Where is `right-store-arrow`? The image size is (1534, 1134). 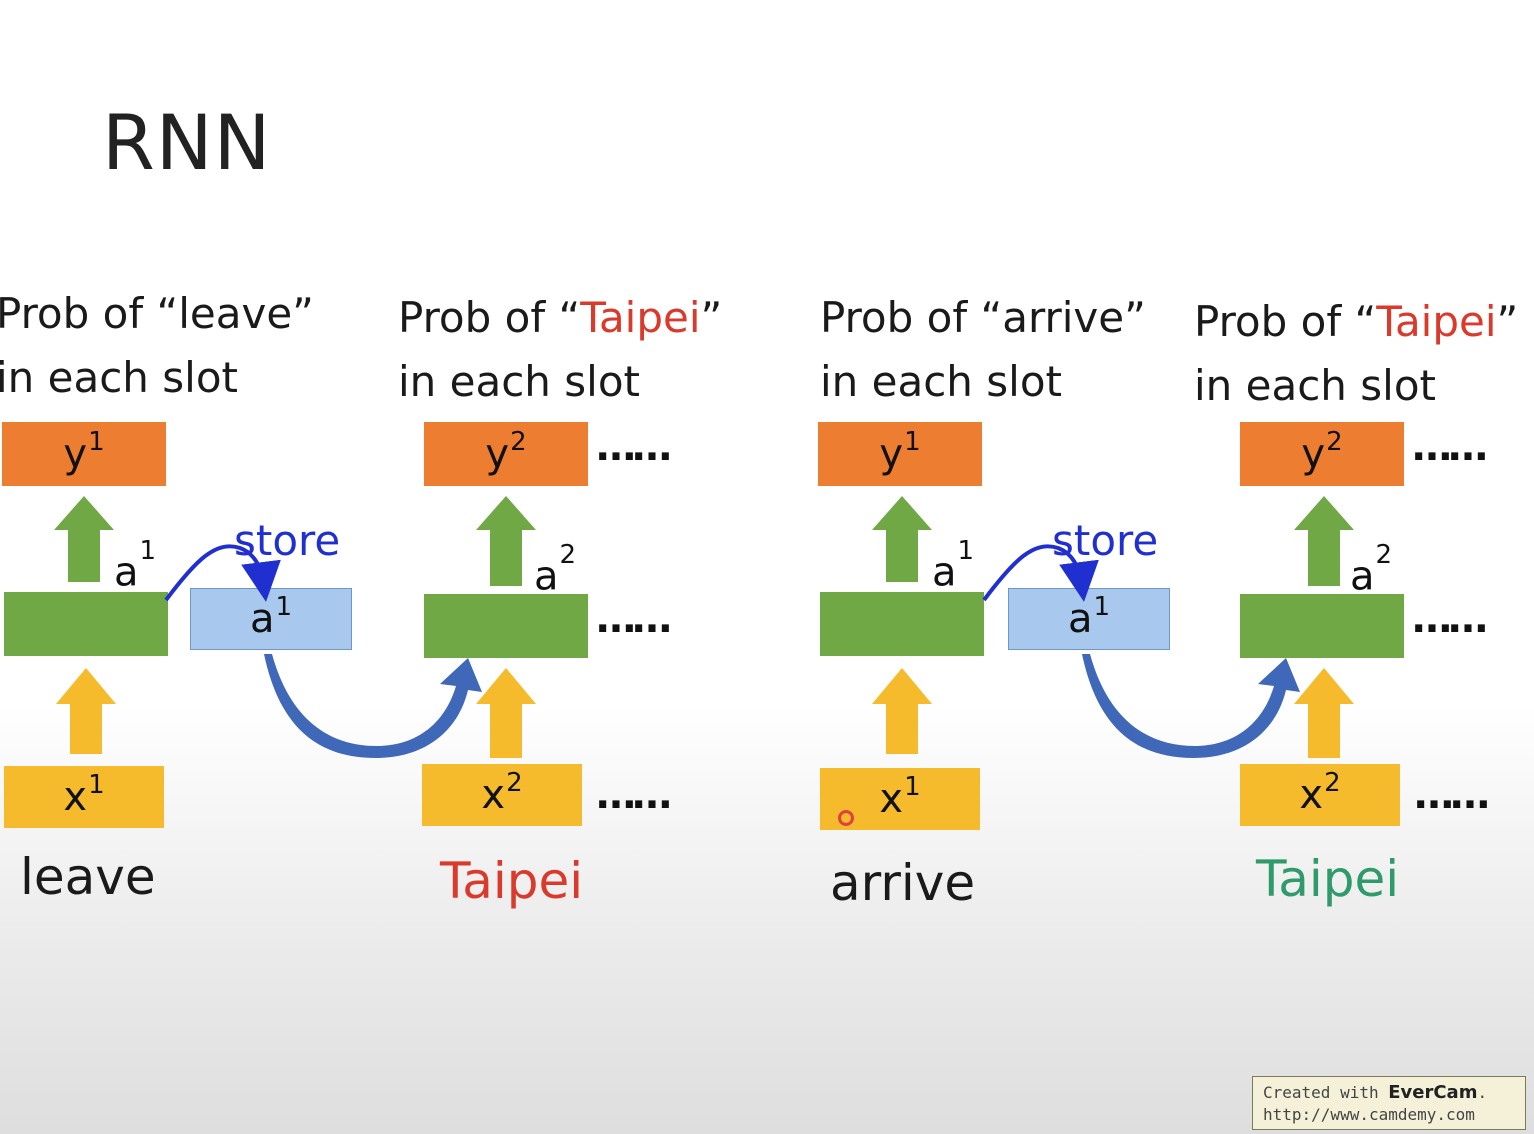
right-store-arrow is located at coordinates (1040, 573).